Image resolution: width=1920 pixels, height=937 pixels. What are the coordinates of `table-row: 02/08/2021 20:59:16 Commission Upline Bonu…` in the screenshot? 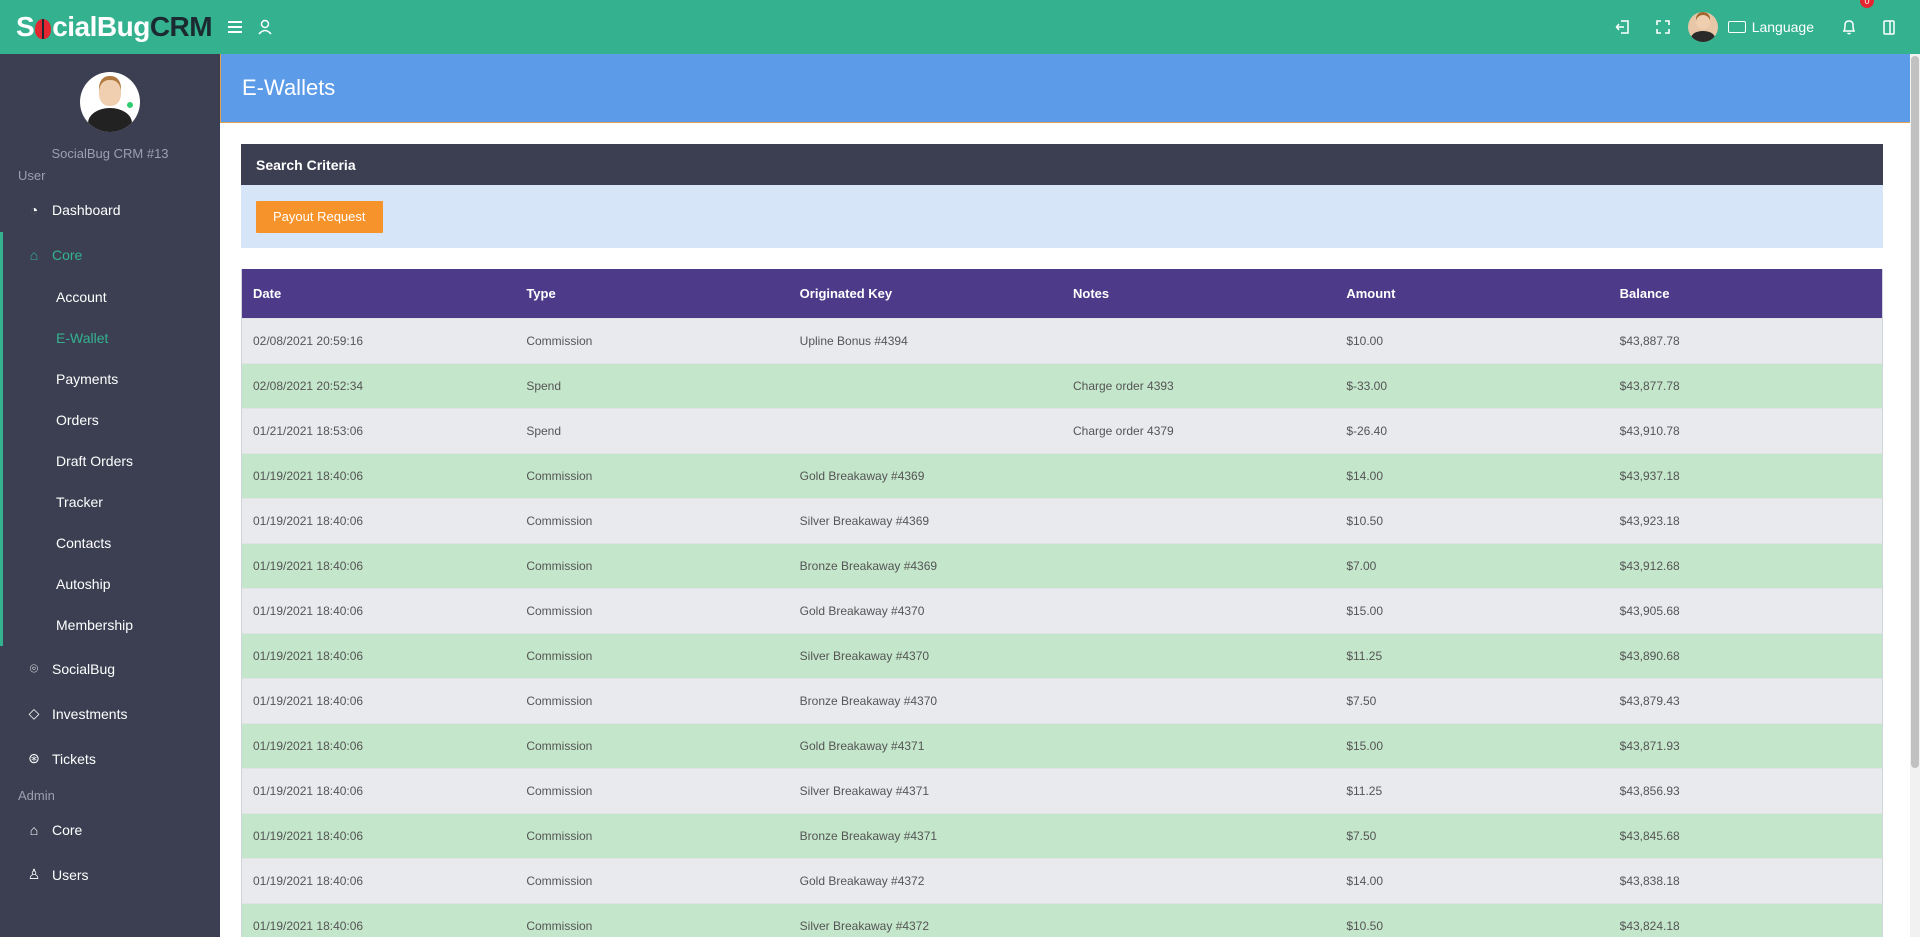 It's located at (1062, 340).